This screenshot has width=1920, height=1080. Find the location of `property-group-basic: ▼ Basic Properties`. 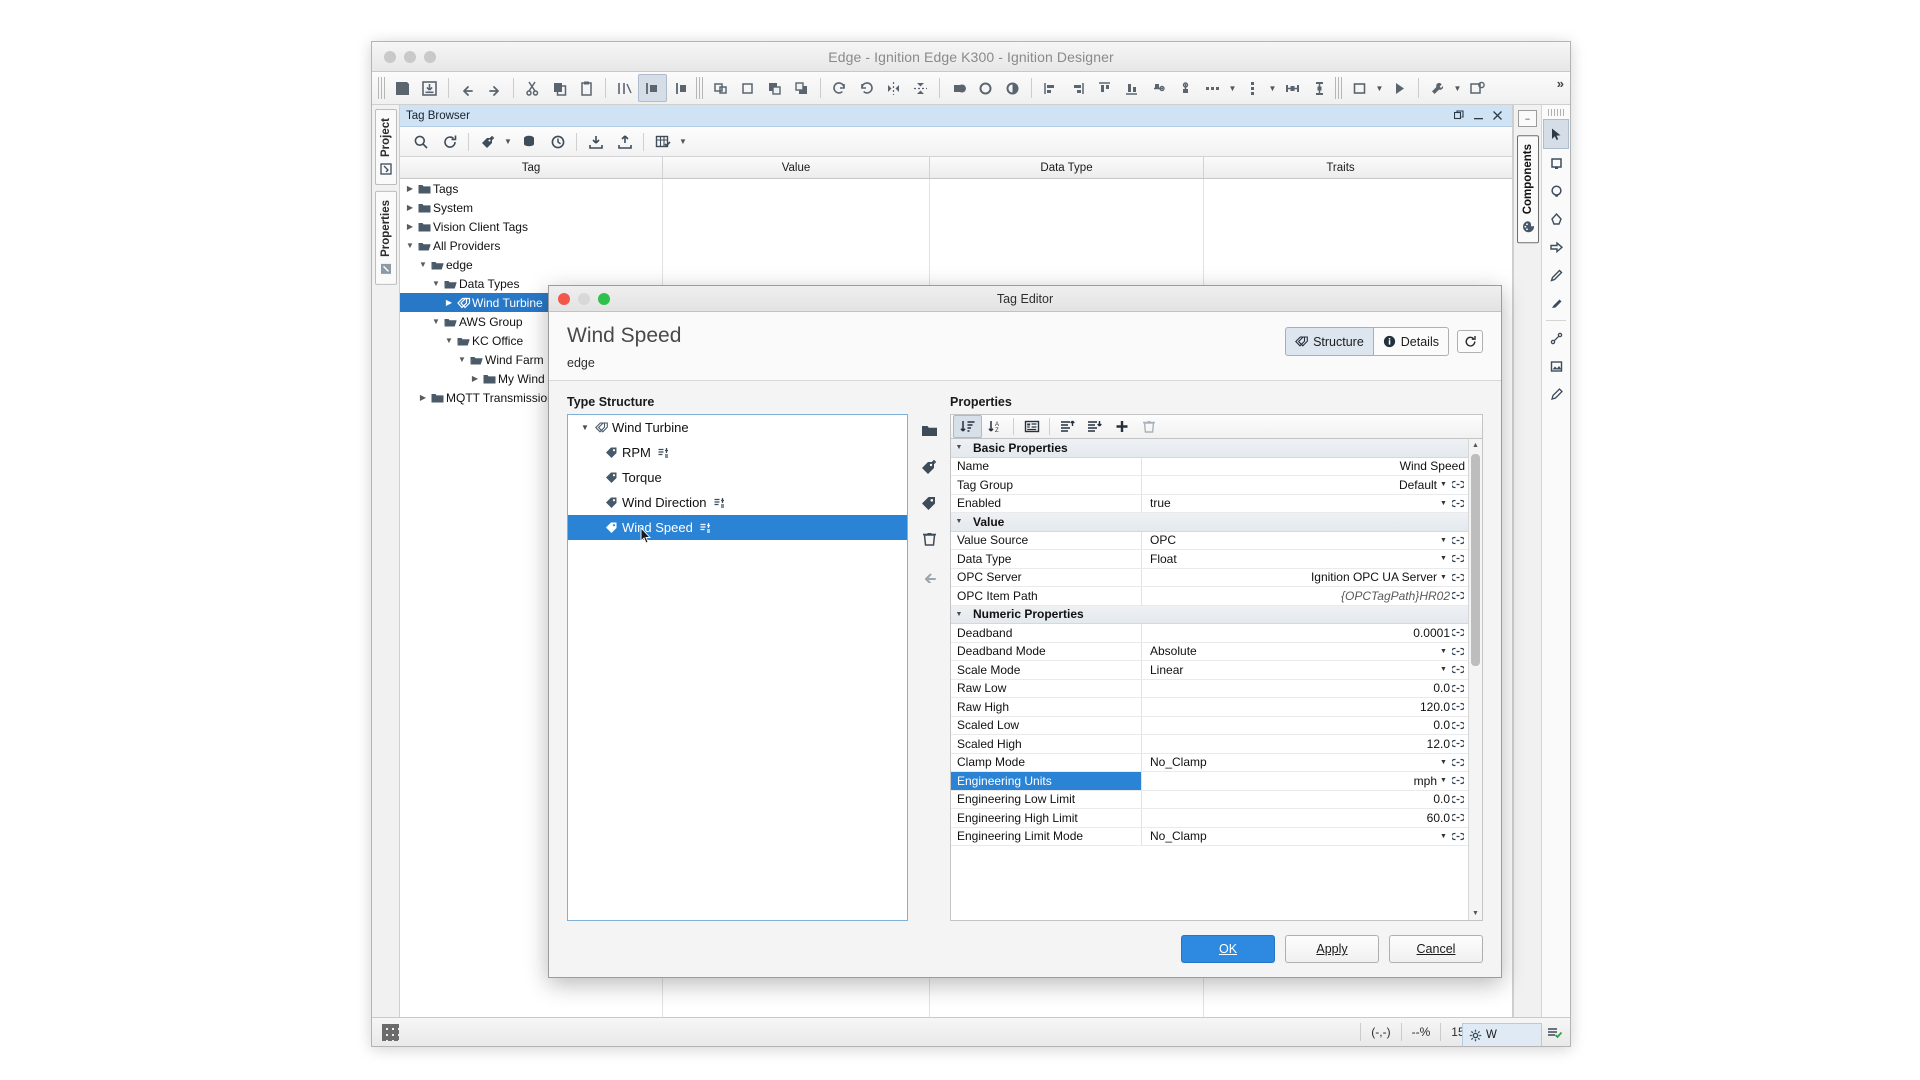

property-group-basic: ▼ Basic Properties is located at coordinates (1209, 448).